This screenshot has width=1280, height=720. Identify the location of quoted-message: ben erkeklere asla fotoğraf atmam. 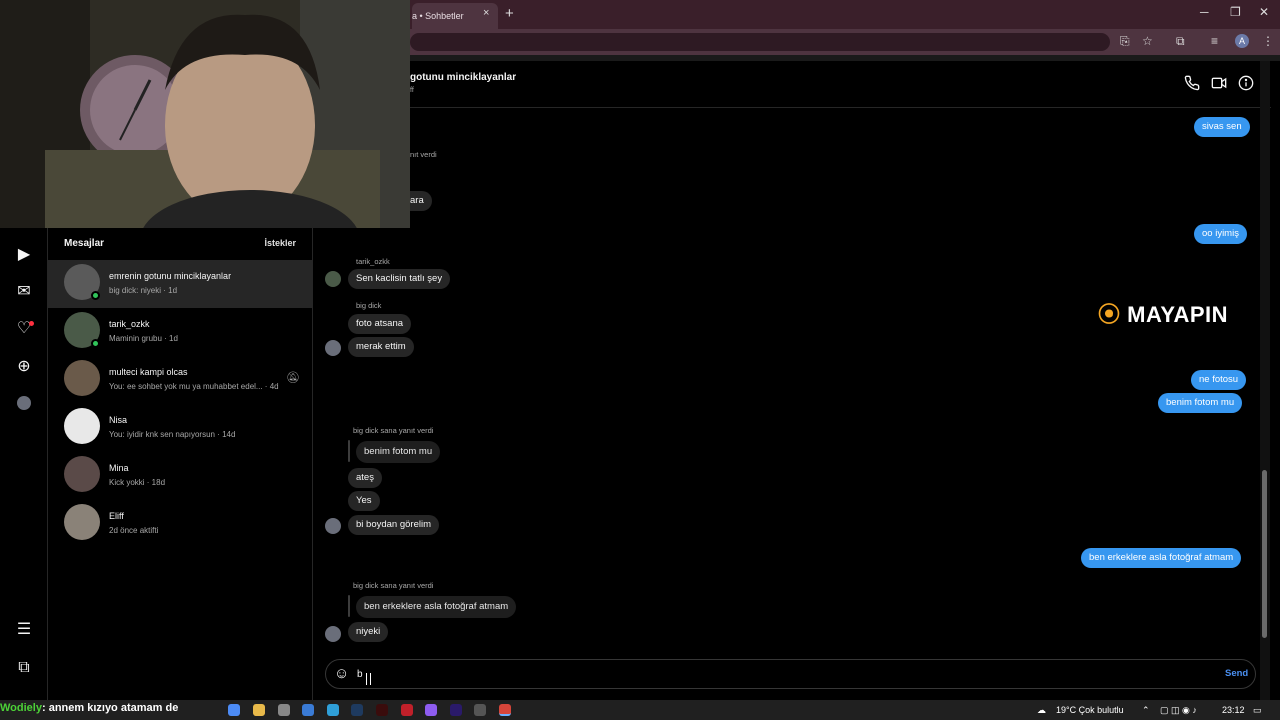
(436, 607).